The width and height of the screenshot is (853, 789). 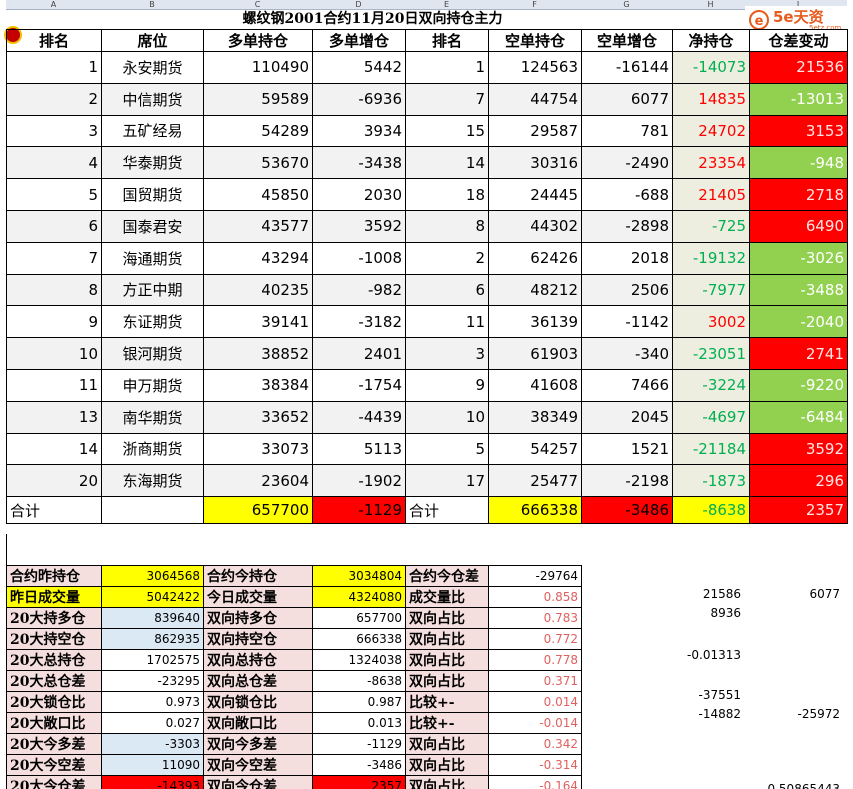 I want to click on stat-value: 0.778, so click(x=535, y=660).